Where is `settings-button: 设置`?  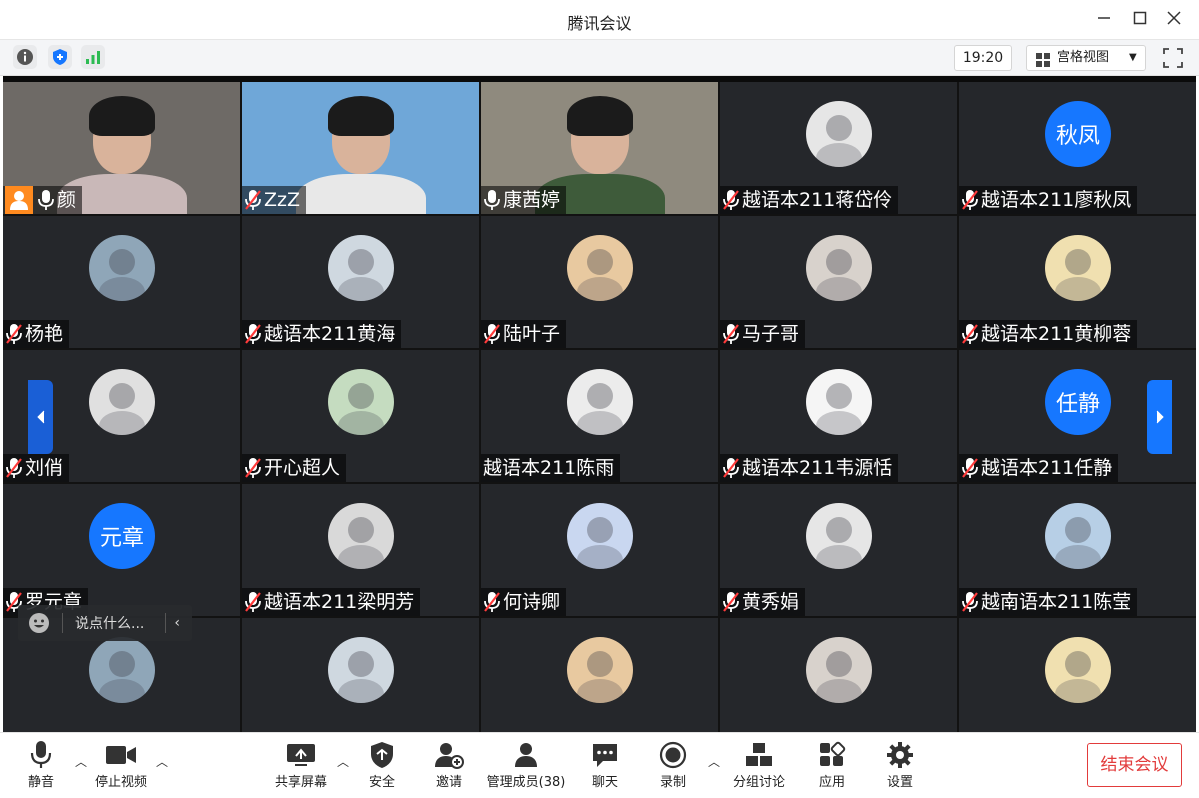
settings-button: 设置 is located at coordinates (900, 767).